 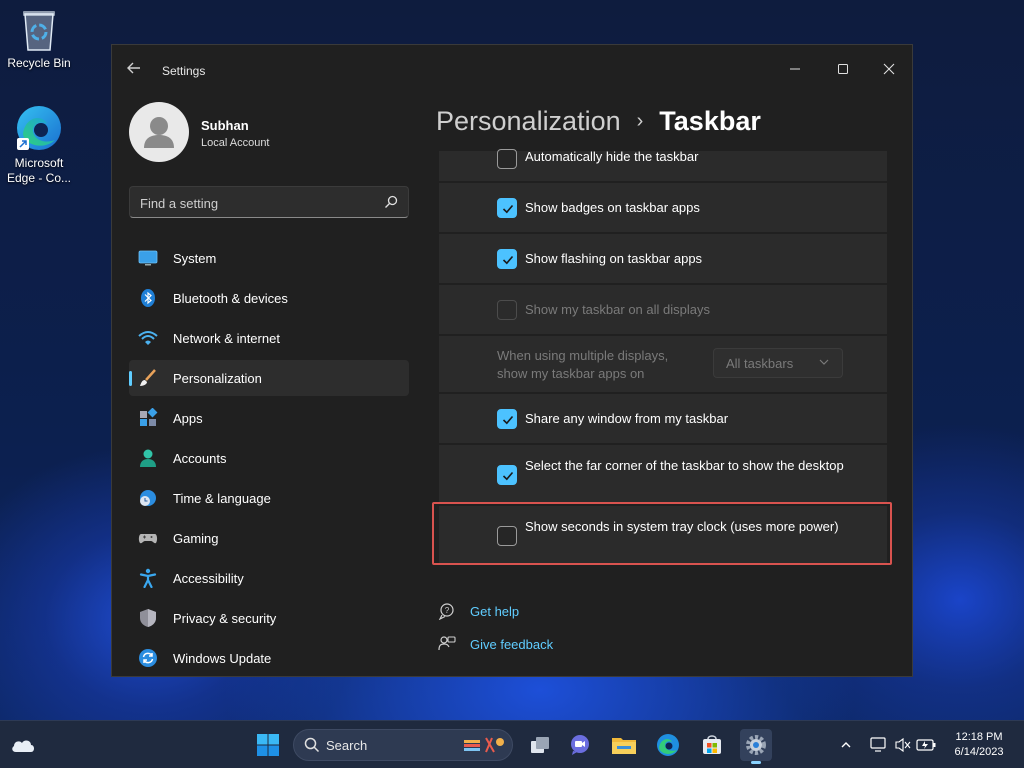 I want to click on avatar, so click(x=159, y=132).